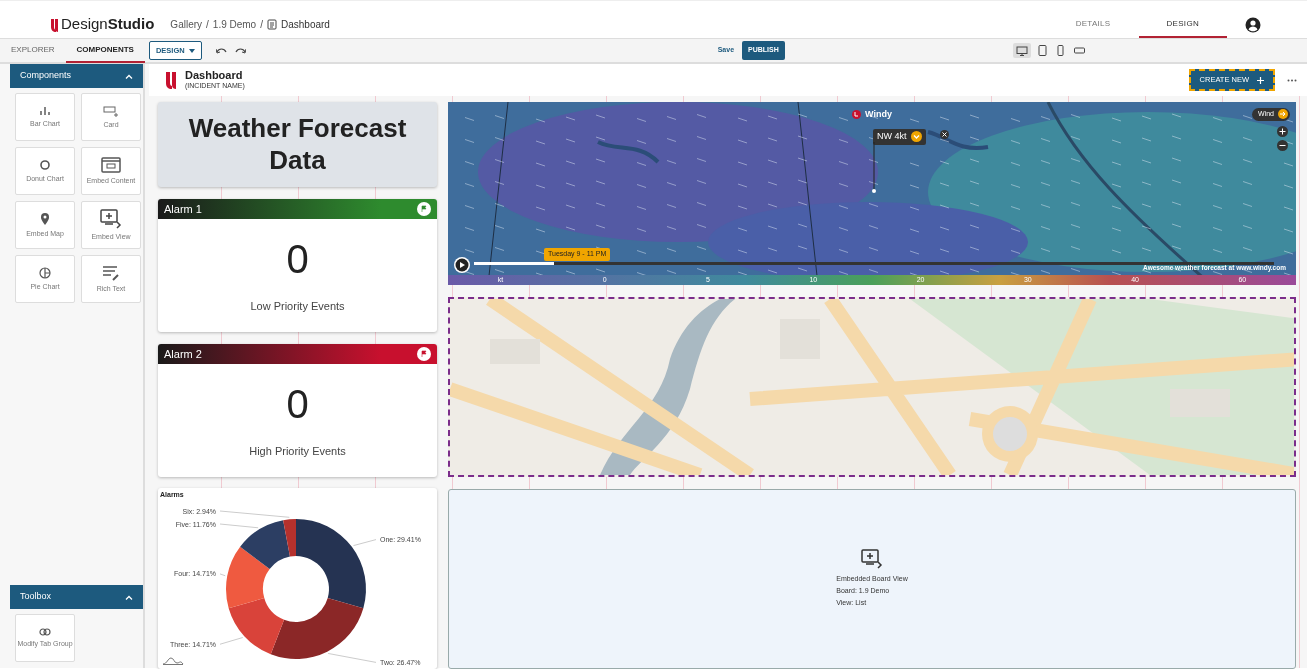 The width and height of the screenshot is (1307, 669). I want to click on panel-title: Components, so click(46, 76).